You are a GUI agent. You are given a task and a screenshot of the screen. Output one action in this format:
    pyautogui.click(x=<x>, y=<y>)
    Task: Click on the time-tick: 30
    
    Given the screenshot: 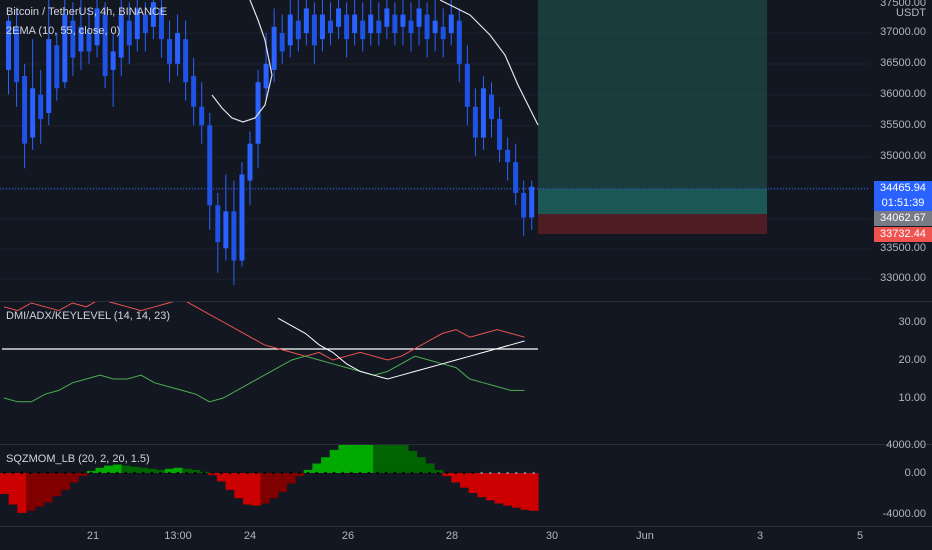 What is the action you would take?
    pyautogui.click(x=552, y=536)
    